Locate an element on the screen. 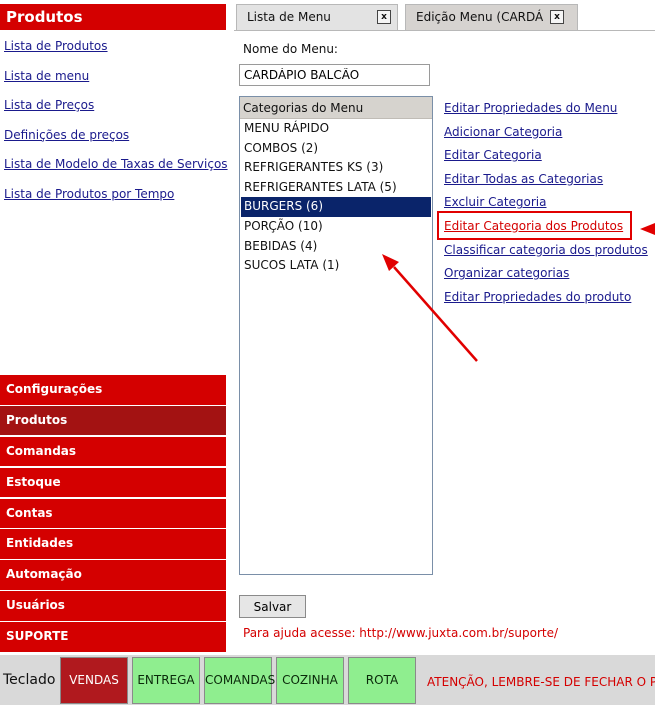  sidebar-menu-produtos: Produtos is located at coordinates (113, 420).